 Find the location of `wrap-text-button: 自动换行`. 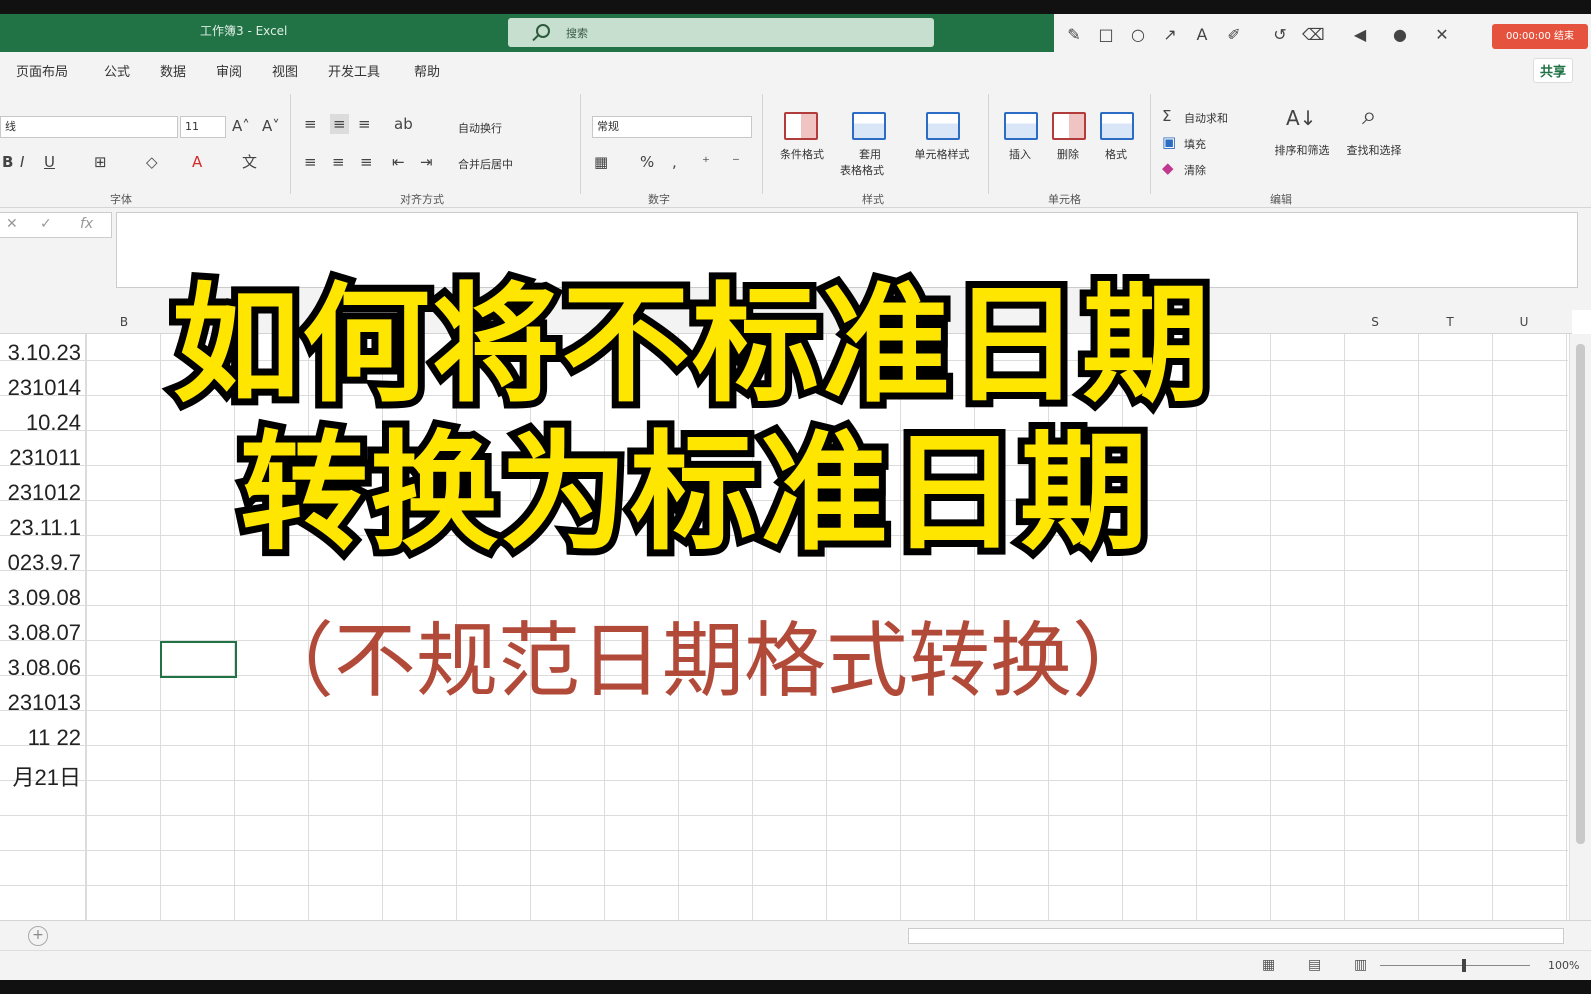

wrap-text-button: 自动换行 is located at coordinates (480, 128).